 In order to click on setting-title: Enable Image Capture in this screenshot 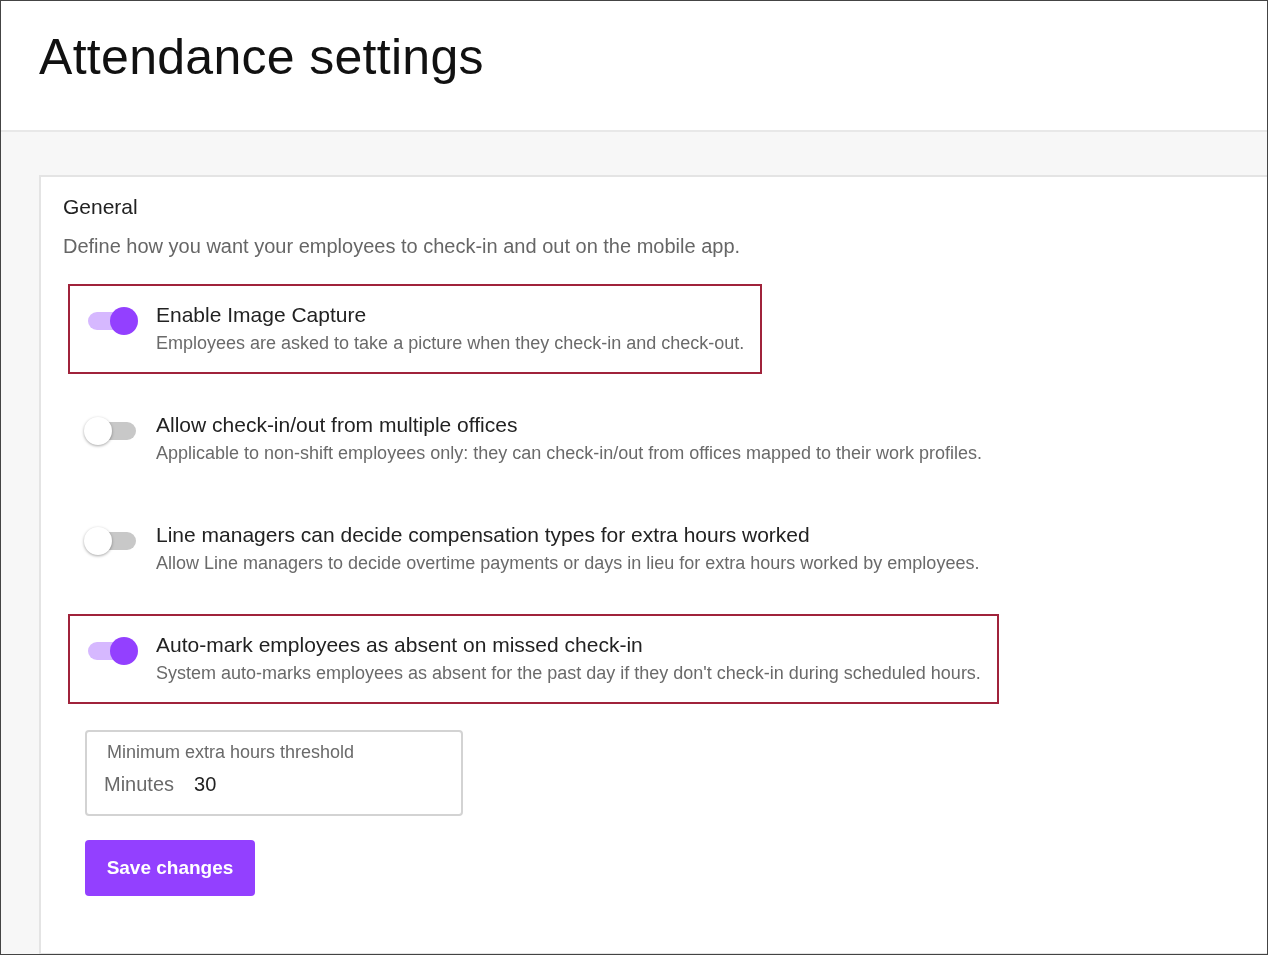, I will do `click(262, 315)`.